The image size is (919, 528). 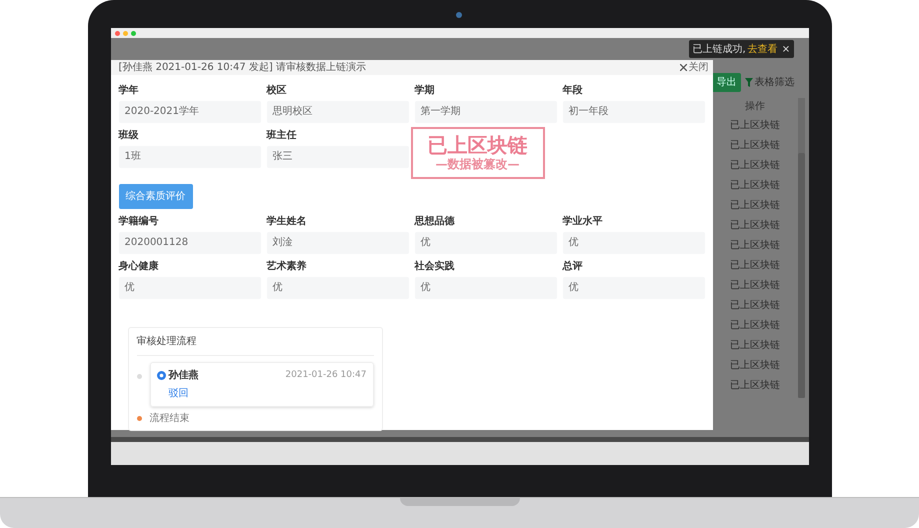 What do you see at coordinates (183, 375) in the screenshot?
I see `step-user: 孙佳燕` at bounding box center [183, 375].